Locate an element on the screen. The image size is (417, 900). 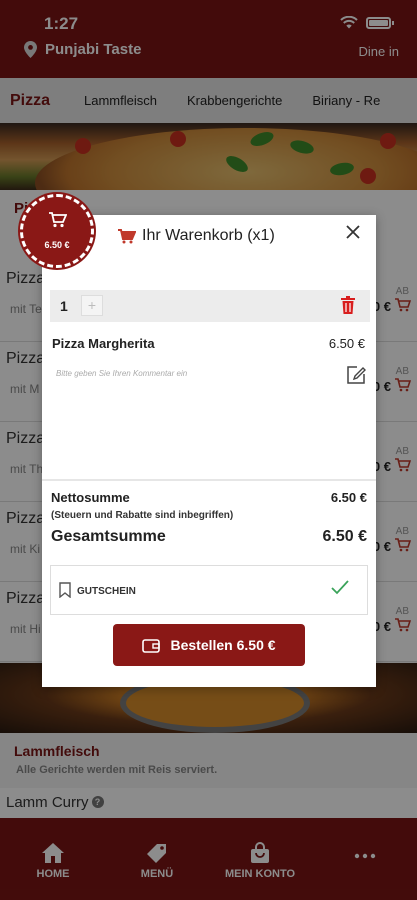
grand-total-value: 6.50 € is located at coordinates (344, 536).